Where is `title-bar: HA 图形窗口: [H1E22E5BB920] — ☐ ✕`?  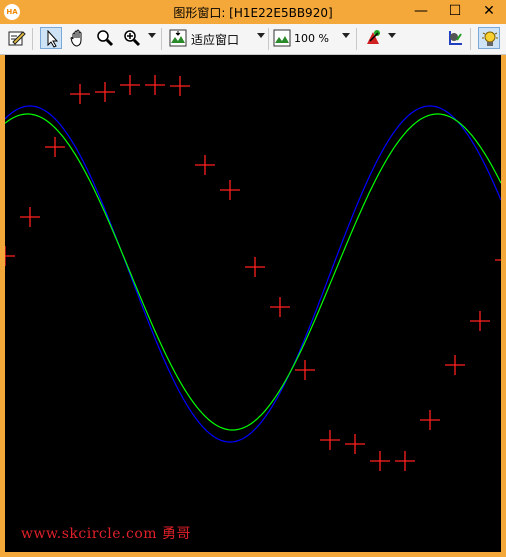
title-bar: HA 图形窗口: [H1E22E5BB920] — ☐ ✕ is located at coordinates (253, 12).